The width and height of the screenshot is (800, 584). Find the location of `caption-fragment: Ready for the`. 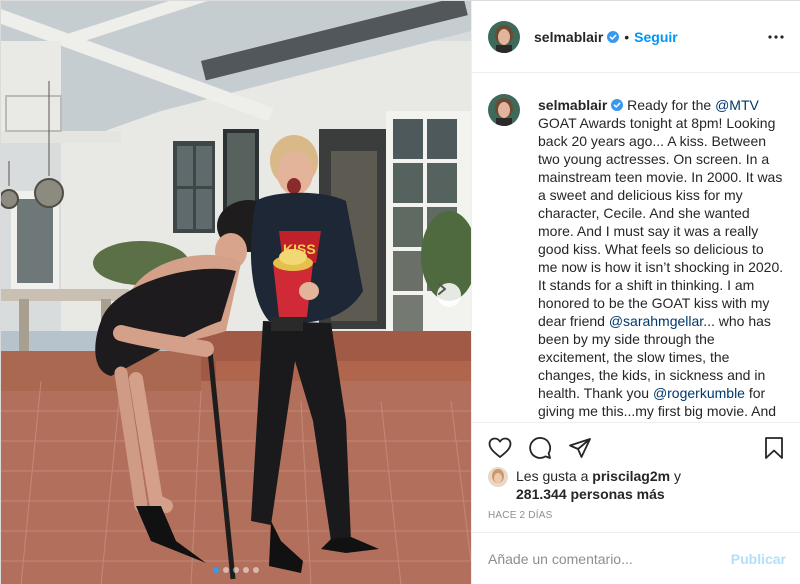

caption-fragment: Ready for the is located at coordinates (669, 105).